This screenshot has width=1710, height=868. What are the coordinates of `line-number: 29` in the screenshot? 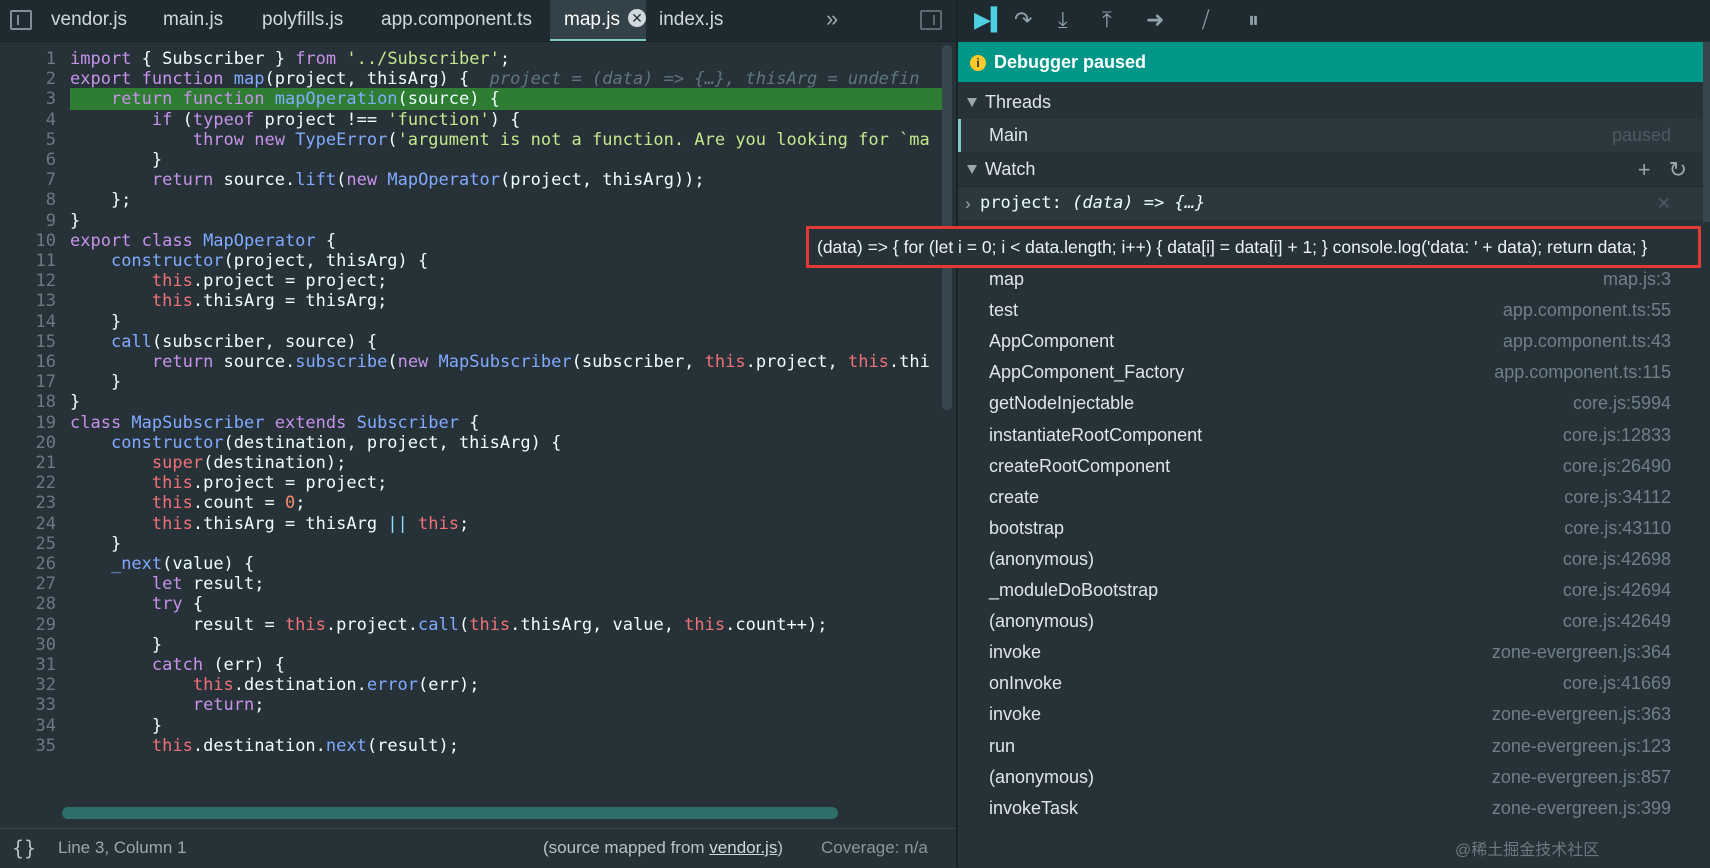 It's located at (35, 625).